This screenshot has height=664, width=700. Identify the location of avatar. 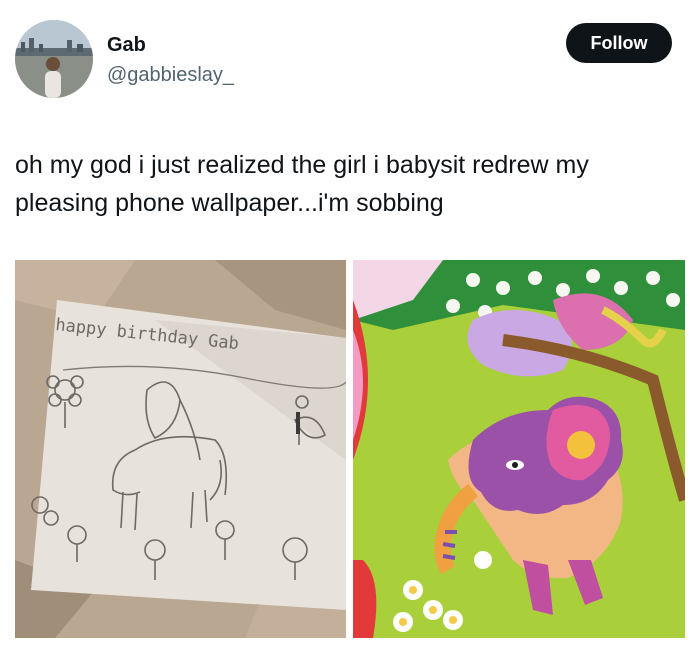
(54, 59).